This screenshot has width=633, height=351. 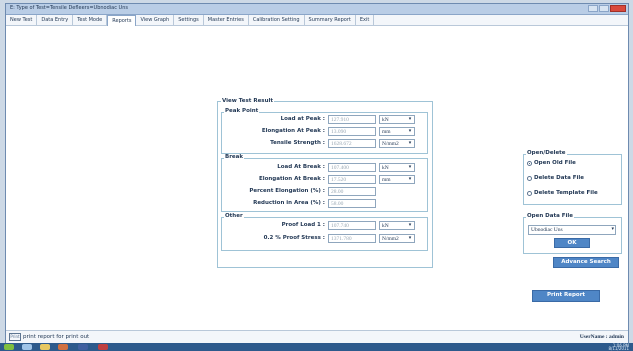 I want to click on proof-stress-label: 0.2 % Proof Stress :, so click(x=294, y=238).